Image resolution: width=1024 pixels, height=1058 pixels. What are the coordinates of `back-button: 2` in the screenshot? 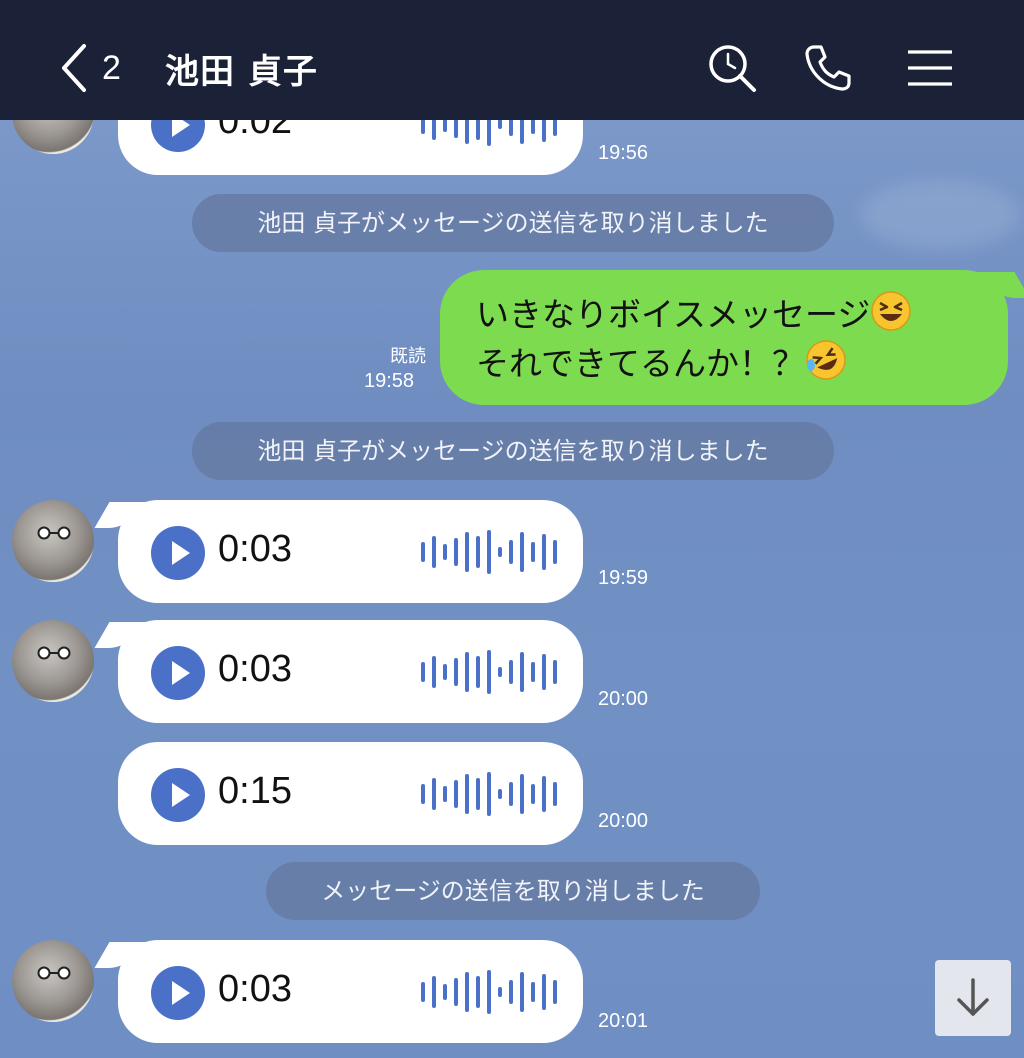 It's located at (98, 68).